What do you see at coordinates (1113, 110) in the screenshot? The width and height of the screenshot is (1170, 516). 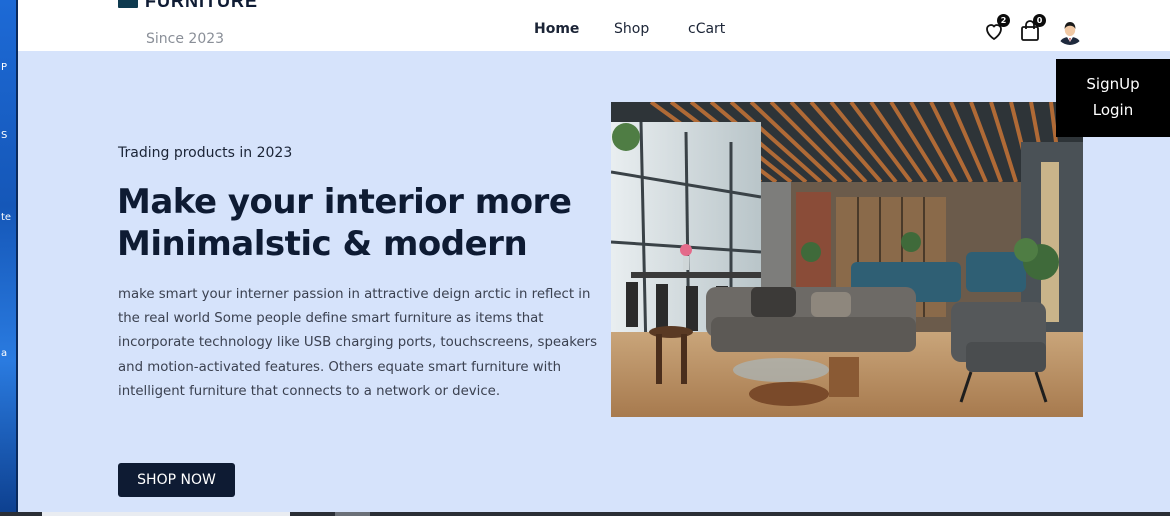 I see `login-link: Login` at bounding box center [1113, 110].